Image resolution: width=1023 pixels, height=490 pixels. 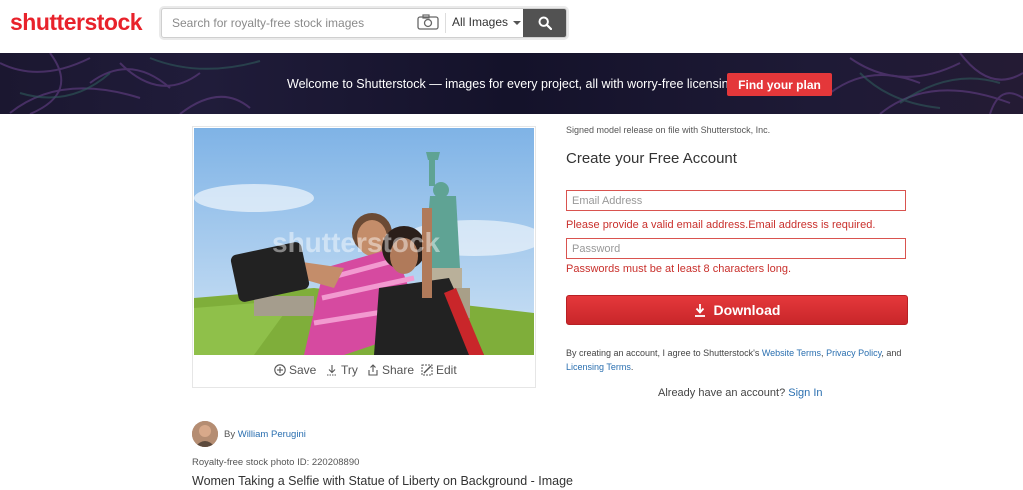 What do you see at coordinates (303, 370) in the screenshot?
I see `save-label: Save` at bounding box center [303, 370].